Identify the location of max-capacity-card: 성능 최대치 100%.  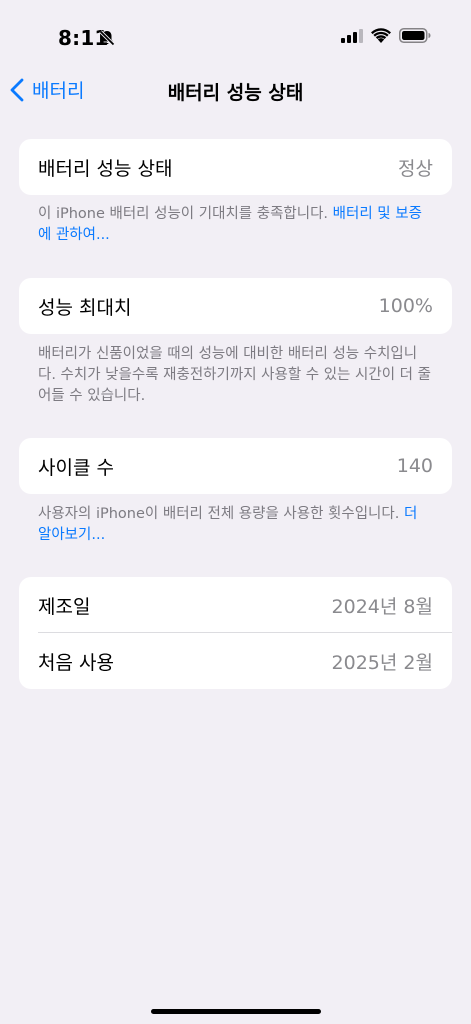
(235, 306).